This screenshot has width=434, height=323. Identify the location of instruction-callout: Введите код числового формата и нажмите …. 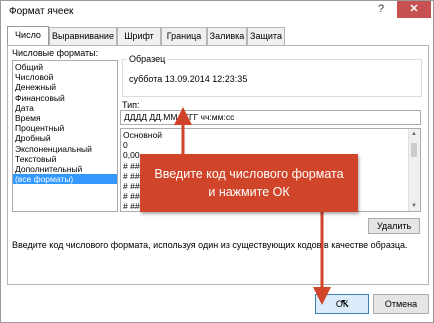
(249, 183).